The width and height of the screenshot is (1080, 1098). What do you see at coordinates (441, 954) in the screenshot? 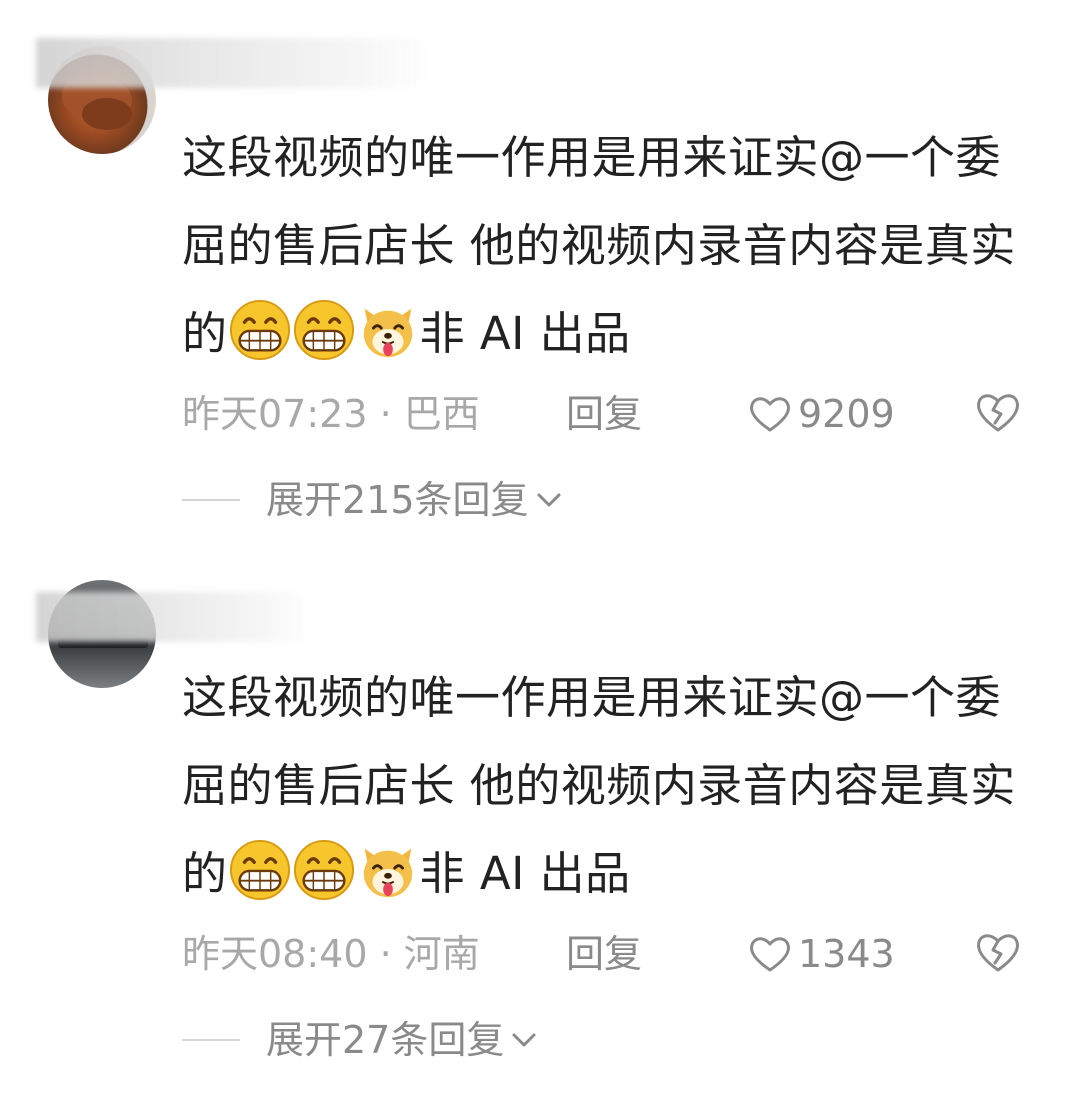
I see `comment-location: 河南` at bounding box center [441, 954].